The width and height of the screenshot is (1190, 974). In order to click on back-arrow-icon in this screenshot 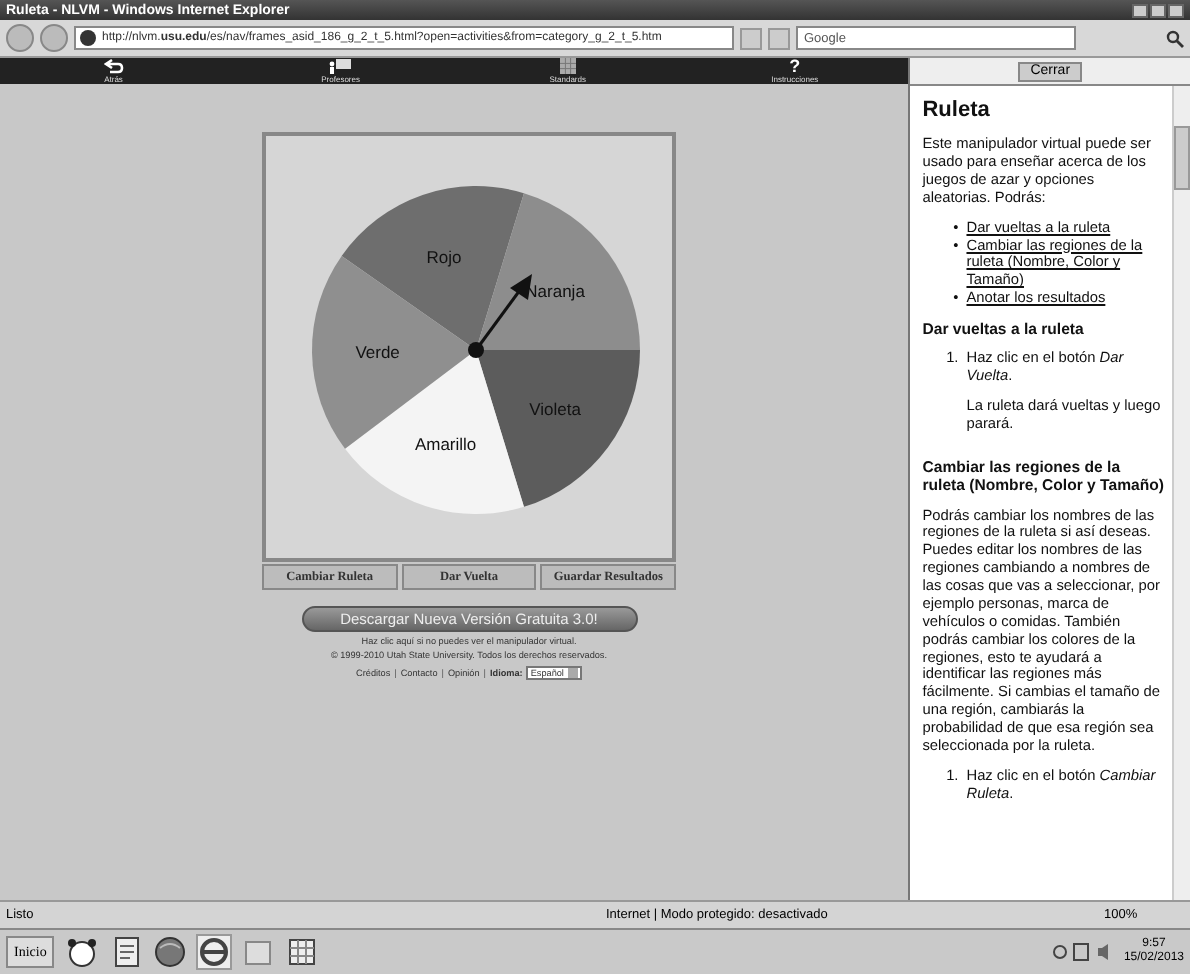, I will do `click(113, 66)`.